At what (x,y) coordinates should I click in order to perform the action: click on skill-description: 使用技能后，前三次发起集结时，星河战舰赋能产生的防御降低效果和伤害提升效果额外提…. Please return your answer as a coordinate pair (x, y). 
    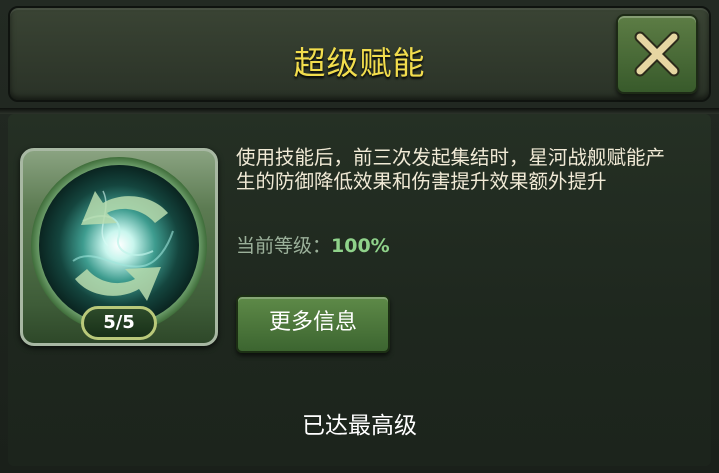
    Looking at the image, I should click on (451, 169).